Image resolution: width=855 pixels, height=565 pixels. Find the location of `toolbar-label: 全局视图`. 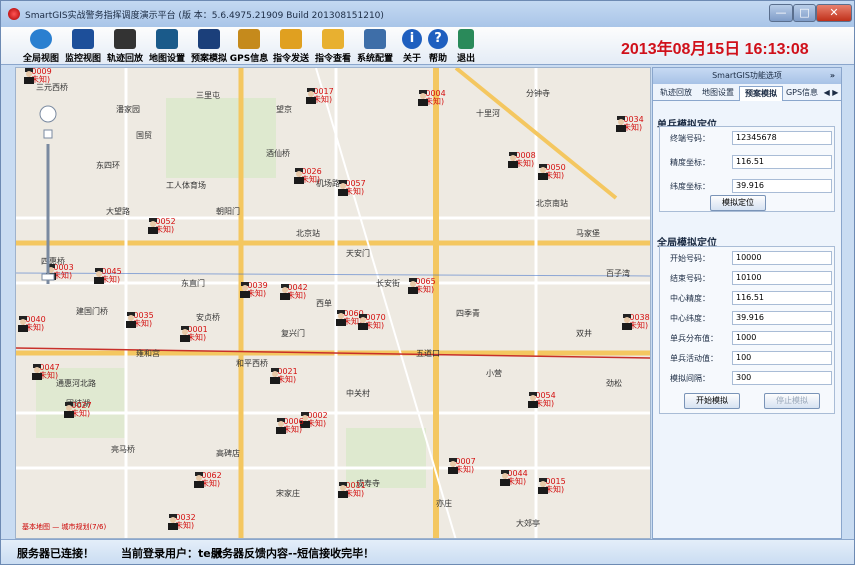

toolbar-label: 全局视图 is located at coordinates (40, 59).